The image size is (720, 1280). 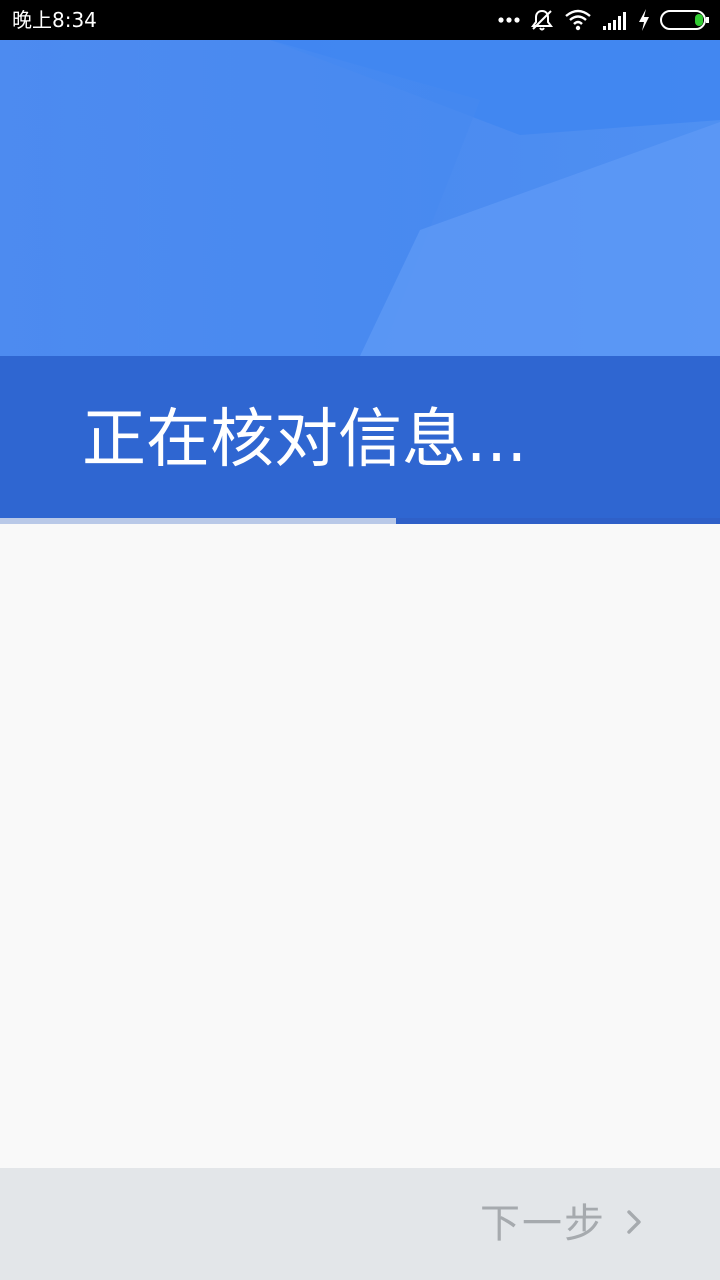 I want to click on charging-icon, so click(x=644, y=20).